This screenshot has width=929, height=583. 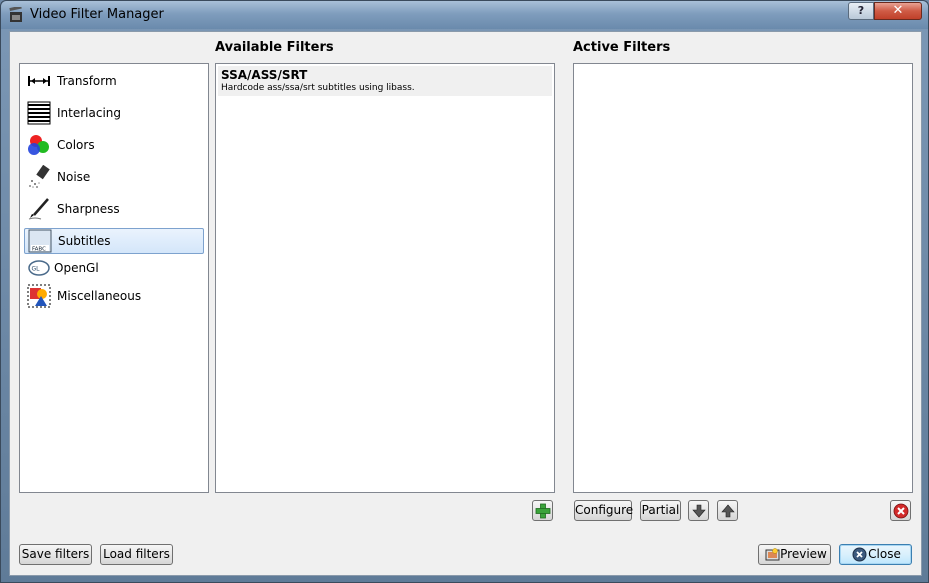 I want to click on add-filter-button, so click(x=542, y=510).